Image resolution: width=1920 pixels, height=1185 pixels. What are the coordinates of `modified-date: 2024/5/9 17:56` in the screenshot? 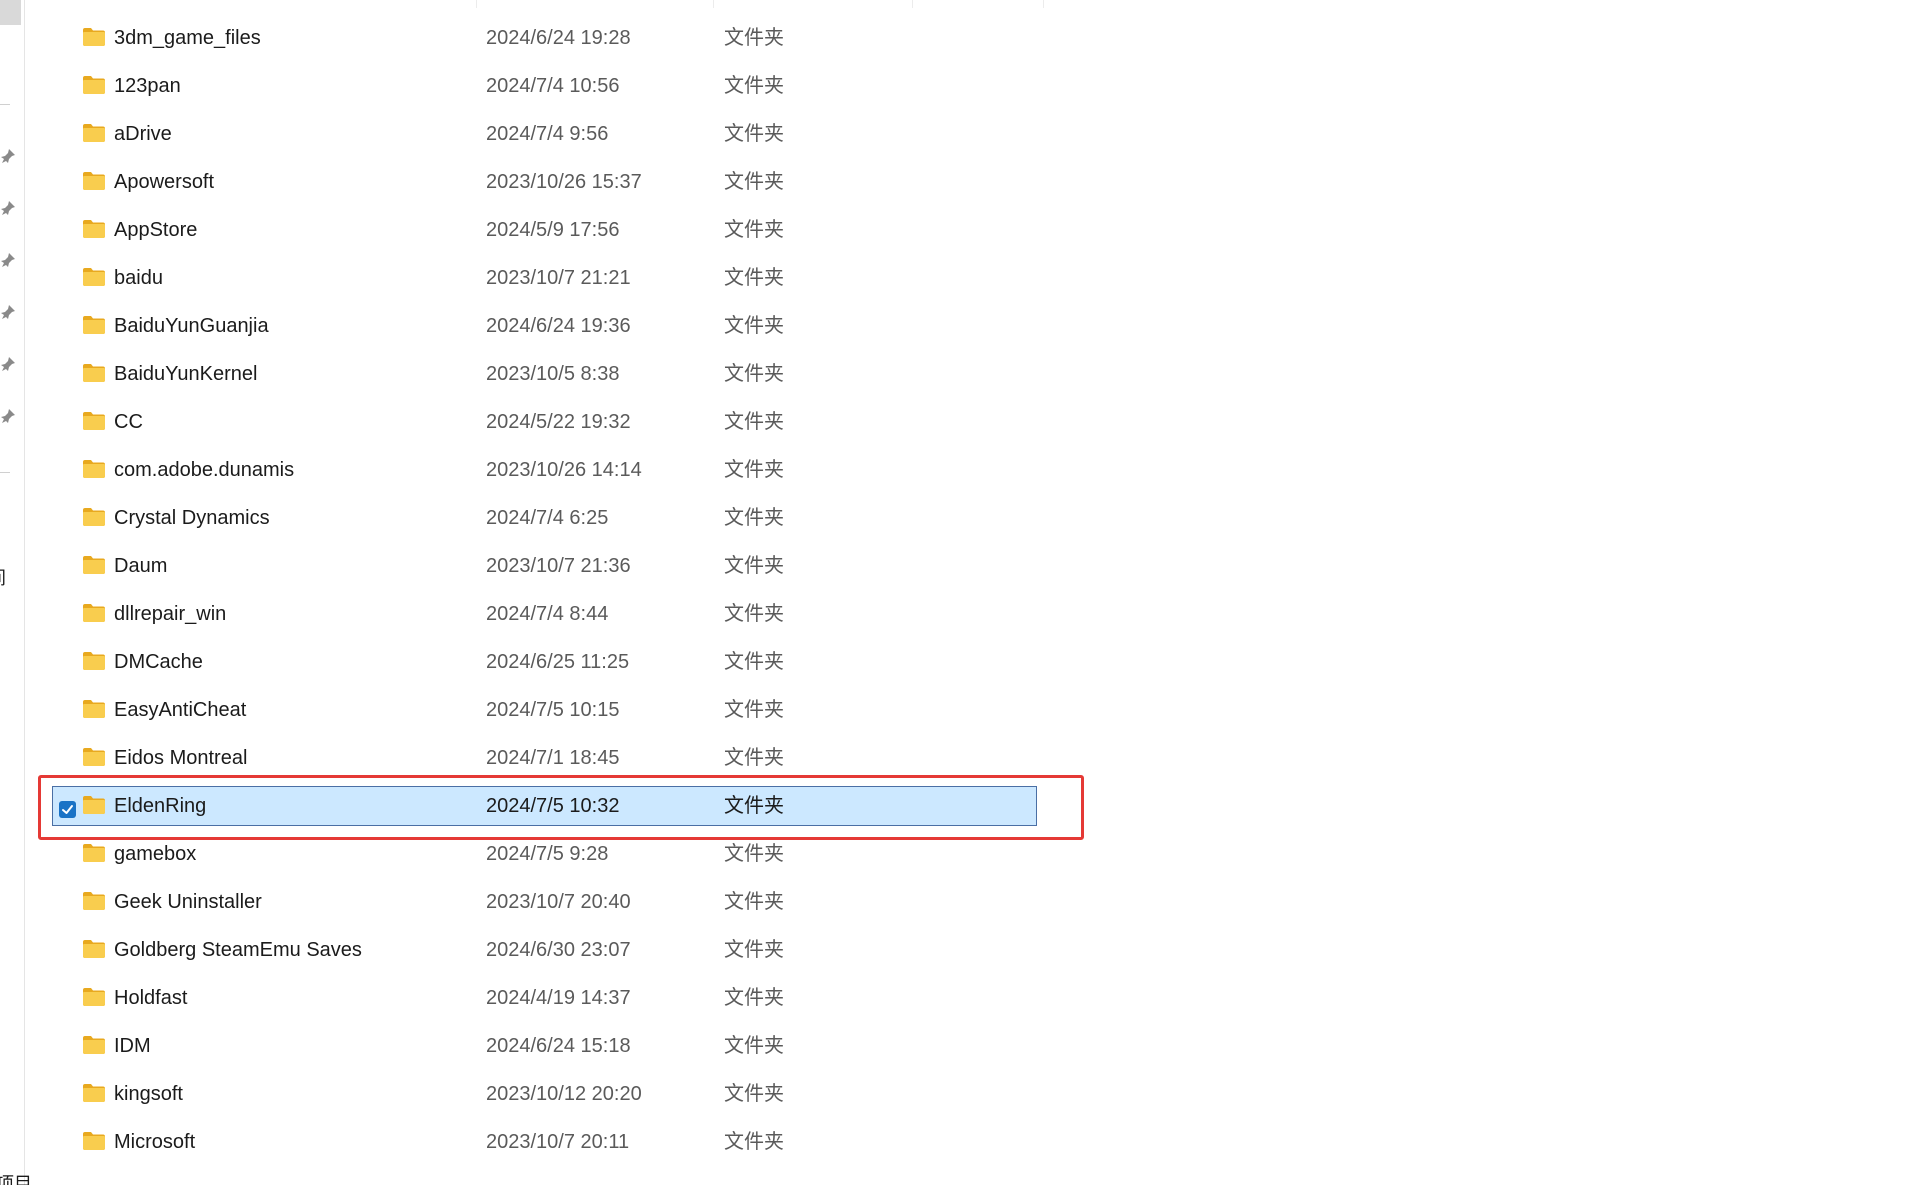 It's located at (553, 230).